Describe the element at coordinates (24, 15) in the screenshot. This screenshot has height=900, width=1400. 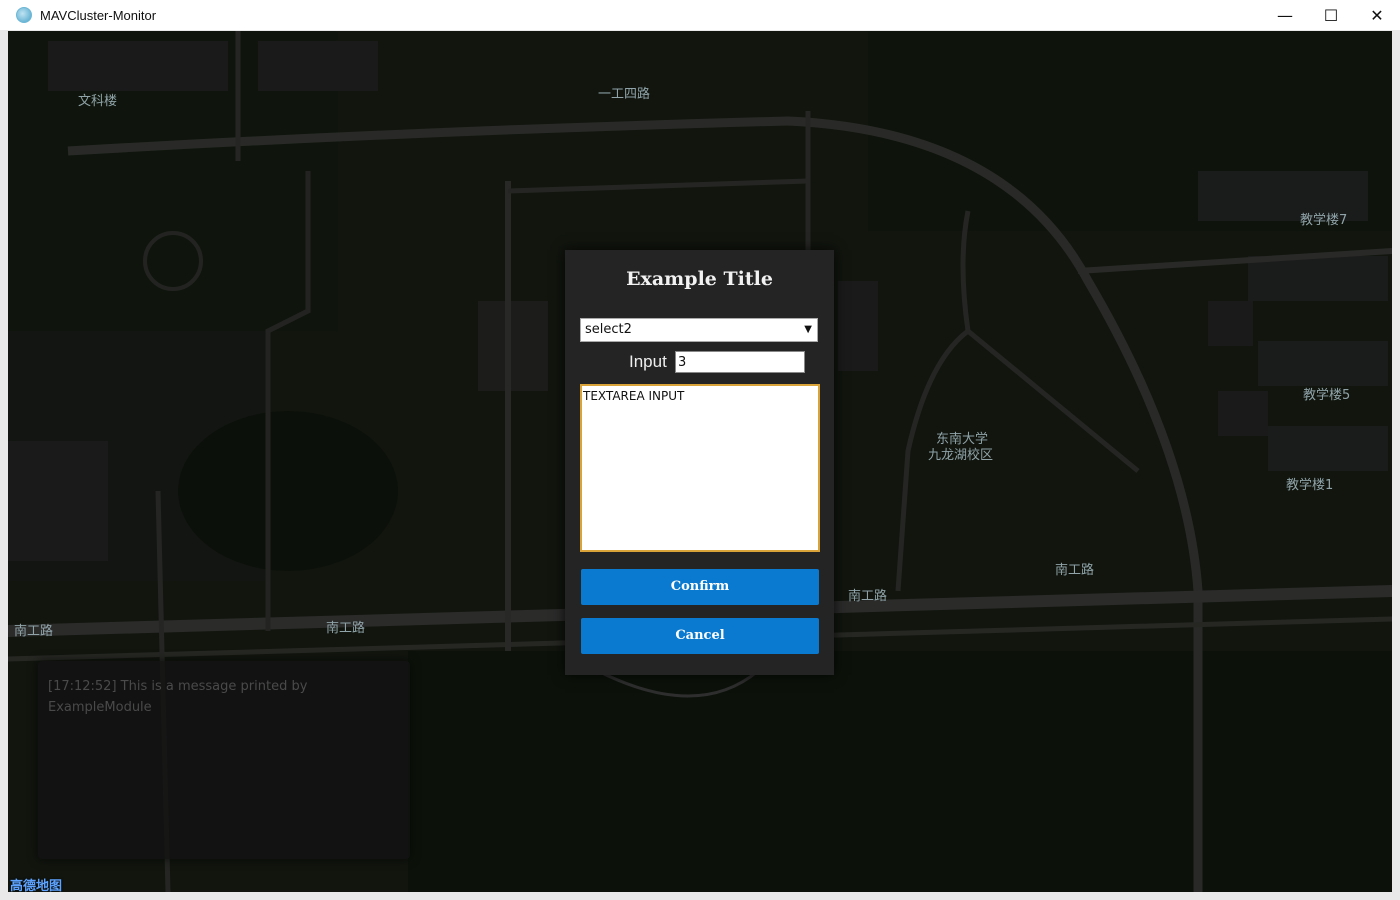
I see `app-icon` at that location.